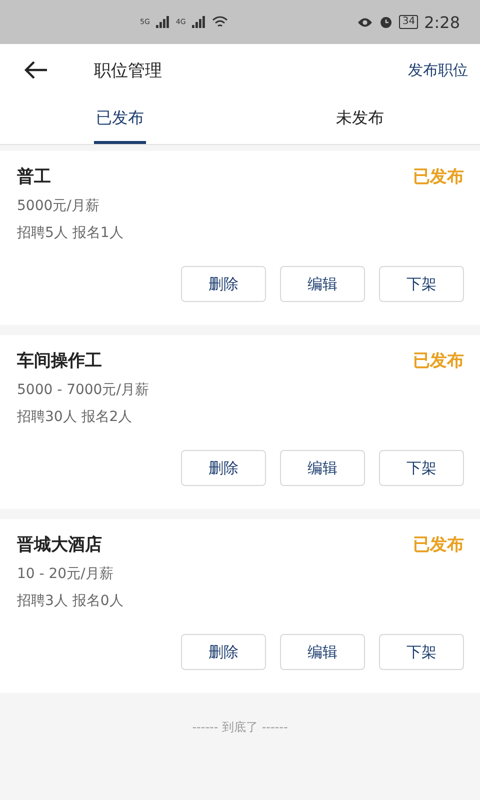 The image size is (480, 800). What do you see at coordinates (120, 120) in the screenshot?
I see `tab: 已发布` at bounding box center [120, 120].